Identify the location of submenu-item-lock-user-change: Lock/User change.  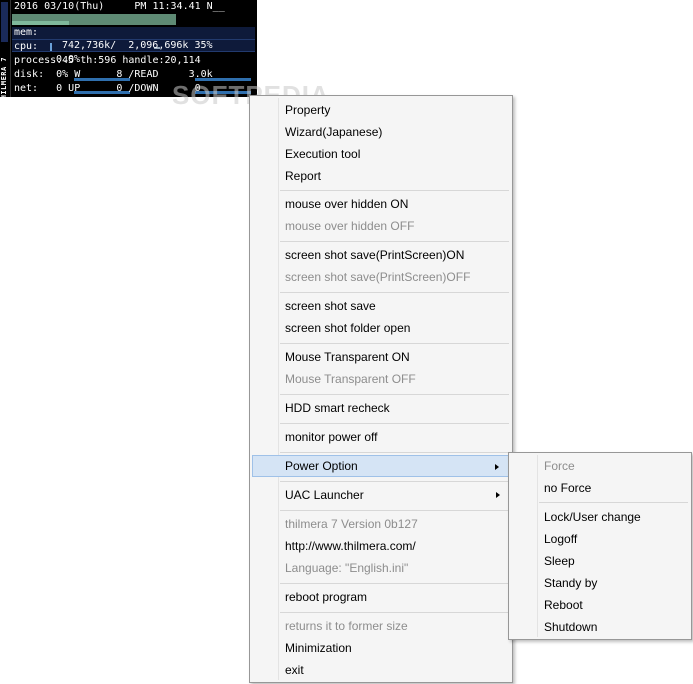
(600, 517).